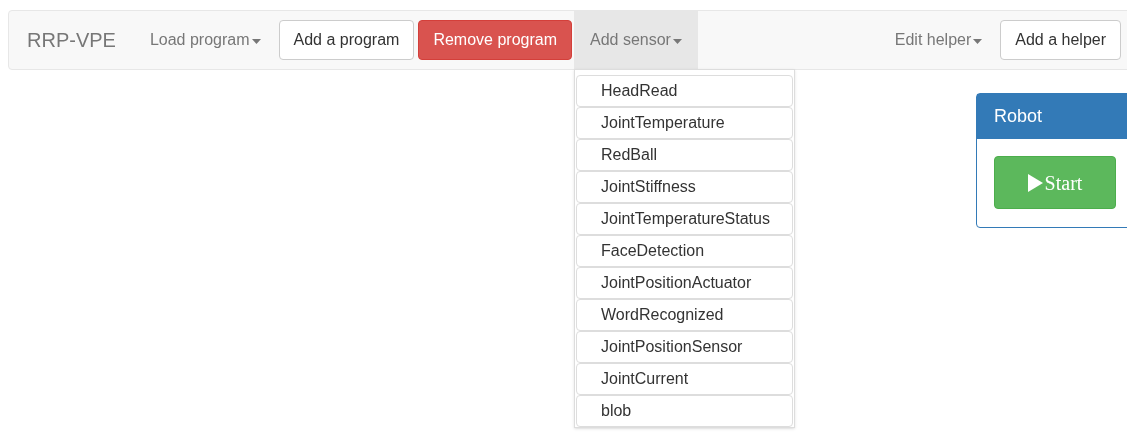  What do you see at coordinates (684, 411) in the screenshot?
I see `menu-item: blob` at bounding box center [684, 411].